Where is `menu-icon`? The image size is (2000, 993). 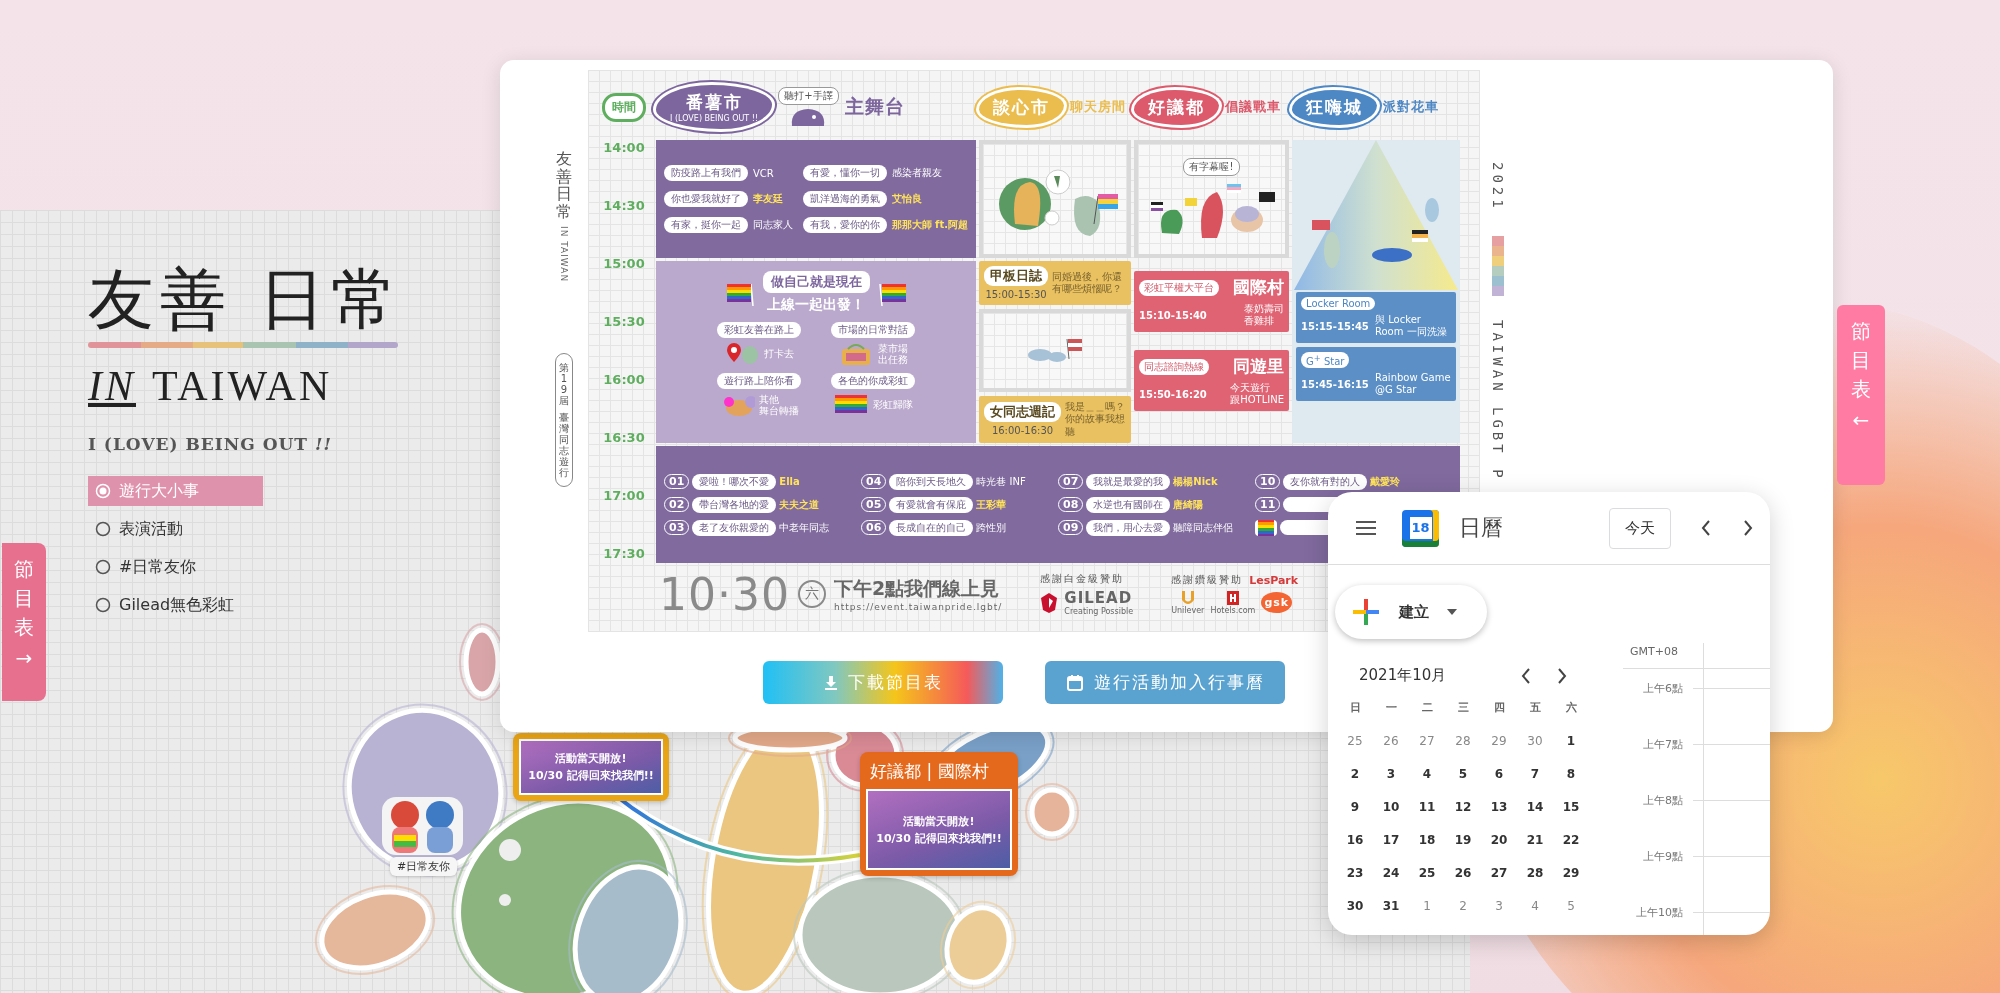 menu-icon is located at coordinates (1366, 528).